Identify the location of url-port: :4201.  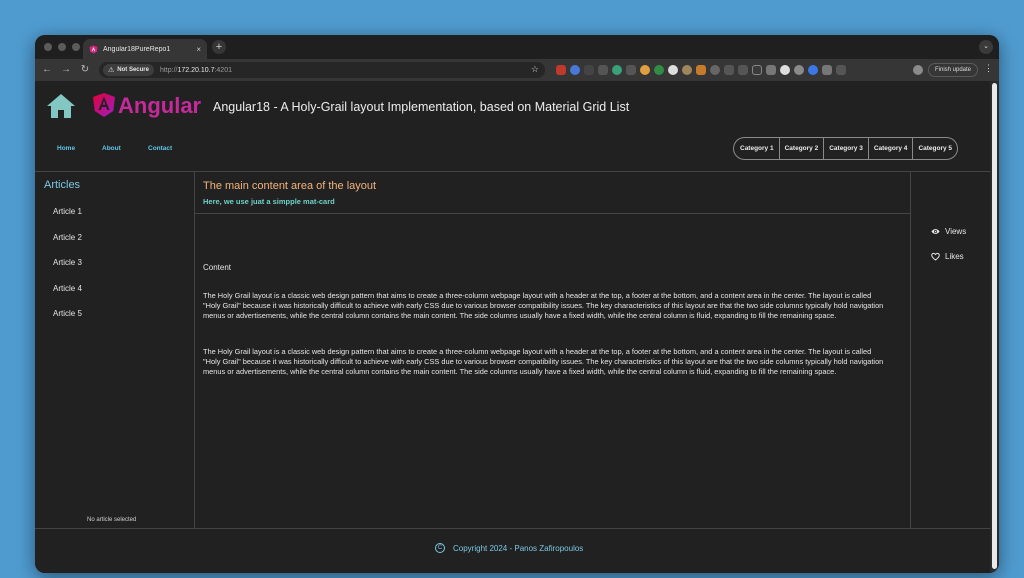
(223, 70).